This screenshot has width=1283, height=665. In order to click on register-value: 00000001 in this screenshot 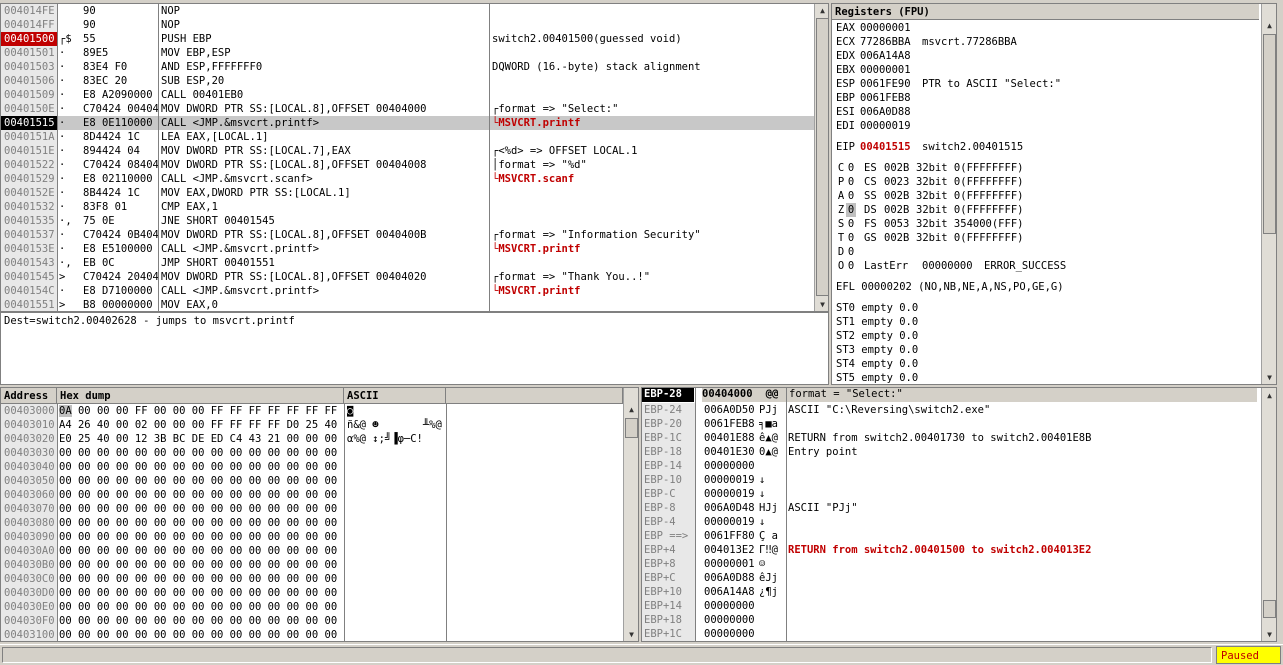, I will do `click(891, 28)`.